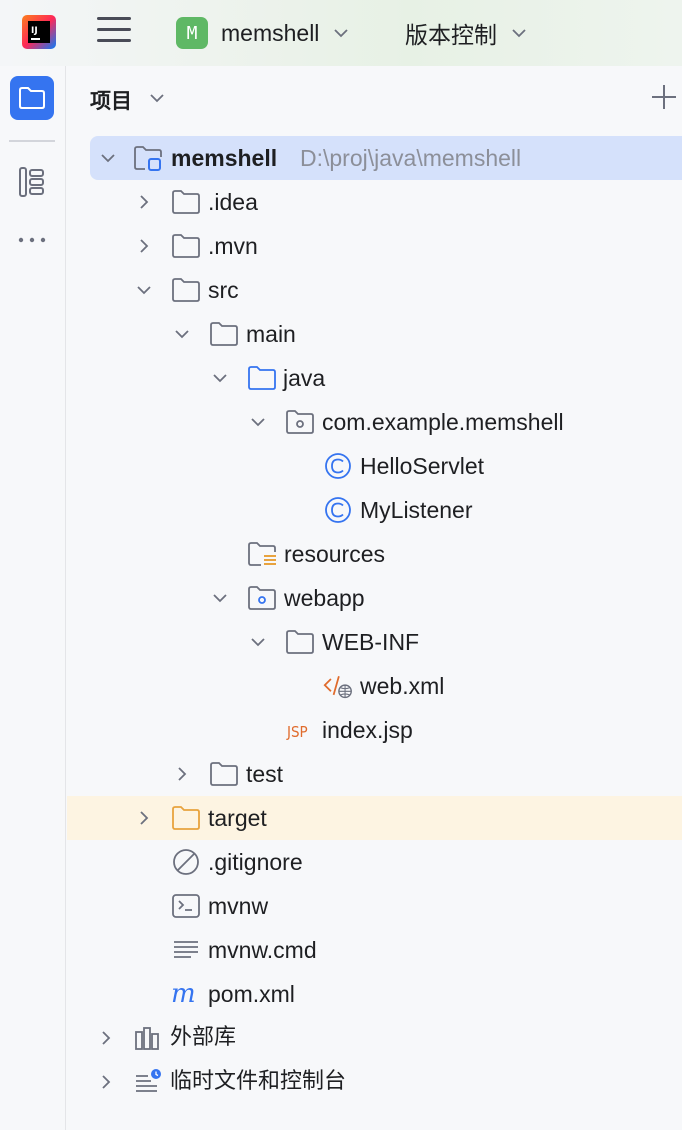 The height and width of the screenshot is (1130, 682). I want to click on tree-row-resources: resources, so click(374, 554).